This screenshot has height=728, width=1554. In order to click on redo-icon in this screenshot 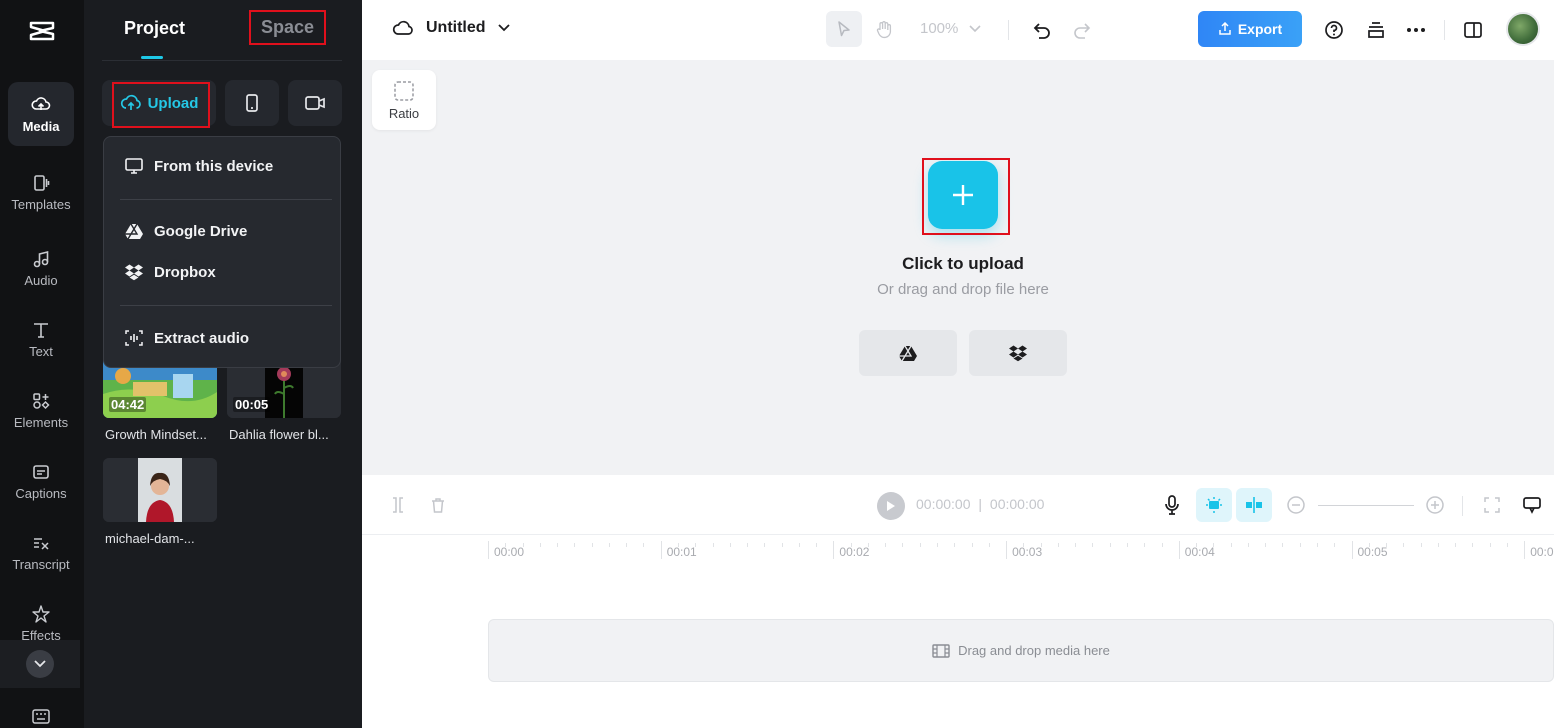, I will do `click(1082, 31)`.